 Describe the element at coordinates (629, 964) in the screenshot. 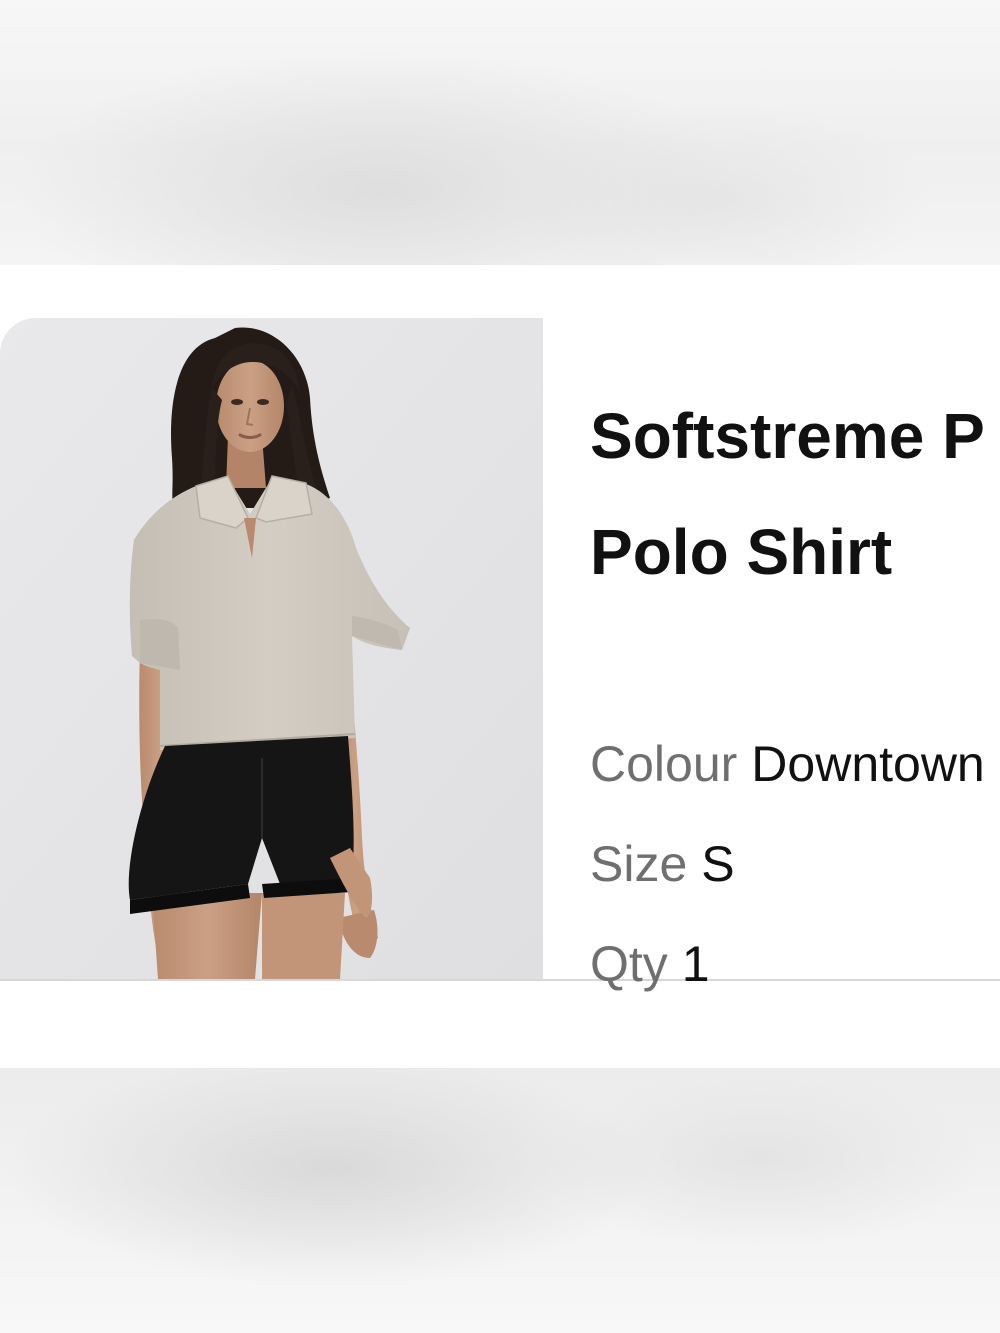

I see `quantity-label: Qty` at that location.